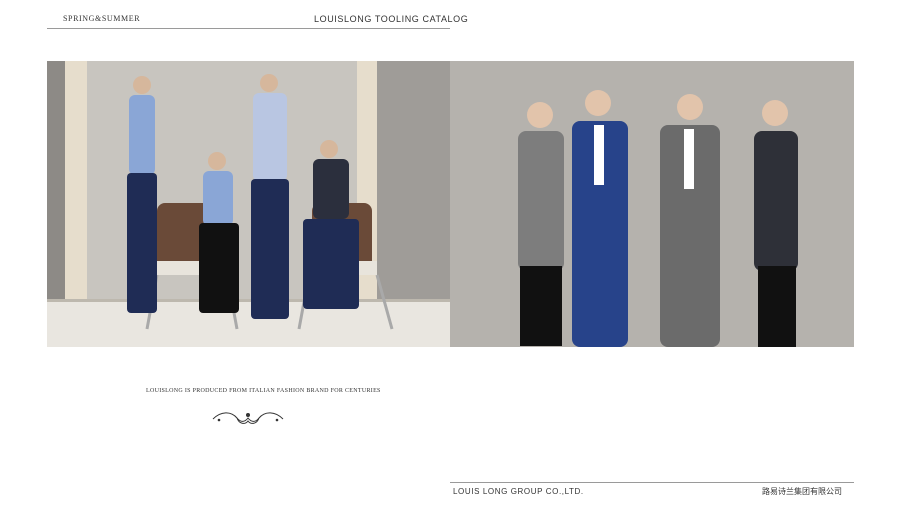 This screenshot has height=510, width=900. Describe the element at coordinates (102, 18) in the screenshot. I see `season-label: SPRING&SUMMER` at that location.